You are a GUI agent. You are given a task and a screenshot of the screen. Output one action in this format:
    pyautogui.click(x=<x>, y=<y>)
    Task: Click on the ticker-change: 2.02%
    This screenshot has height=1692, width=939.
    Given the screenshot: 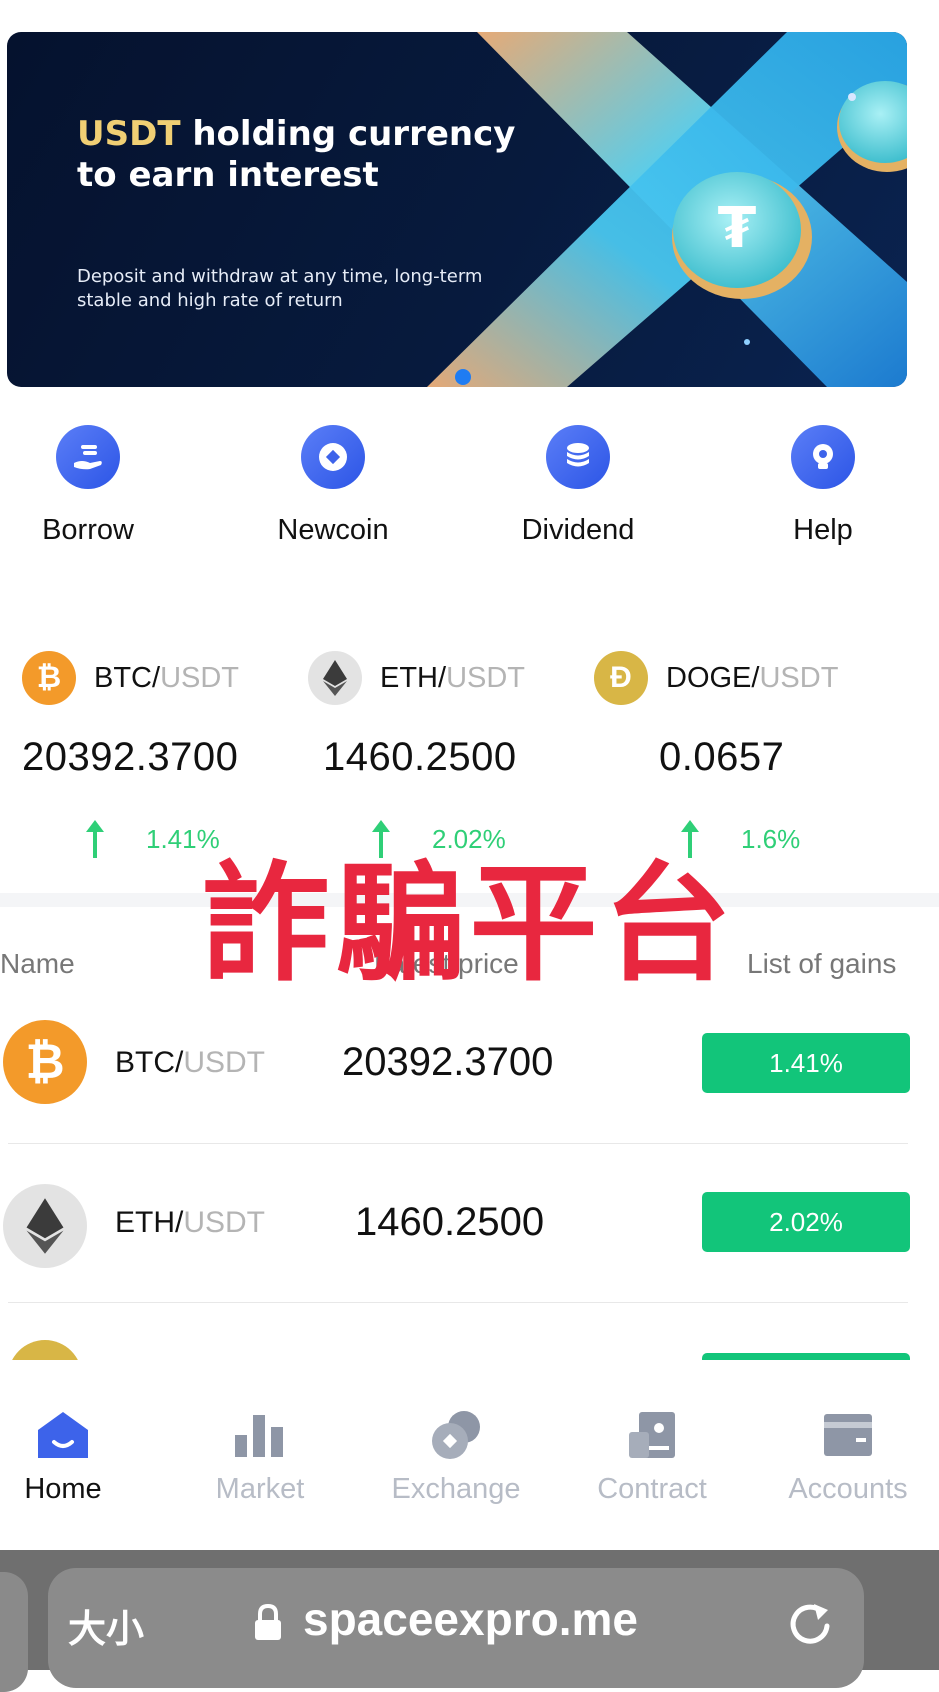 What is the action you would take?
    pyautogui.click(x=438, y=839)
    